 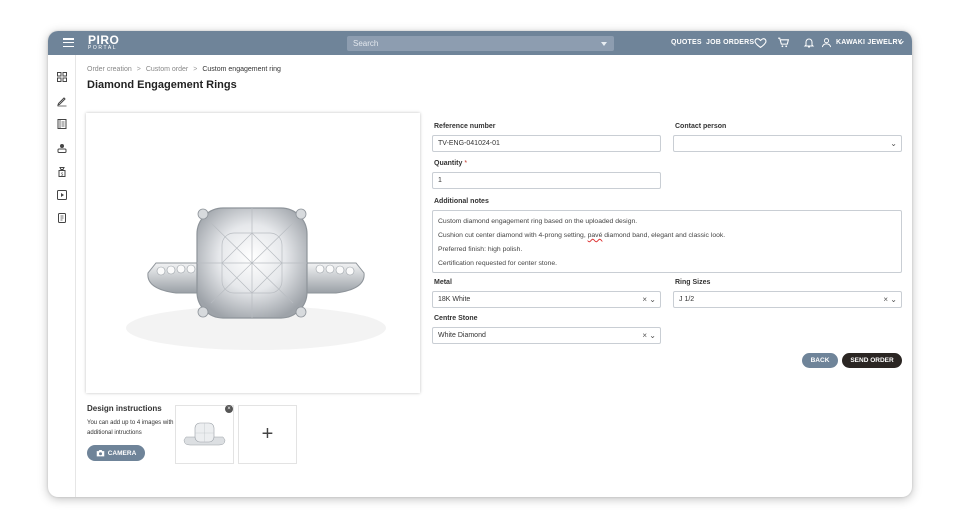 What do you see at coordinates (546, 299) in the screenshot?
I see `metal-select: 18K White × ⌄` at bounding box center [546, 299].